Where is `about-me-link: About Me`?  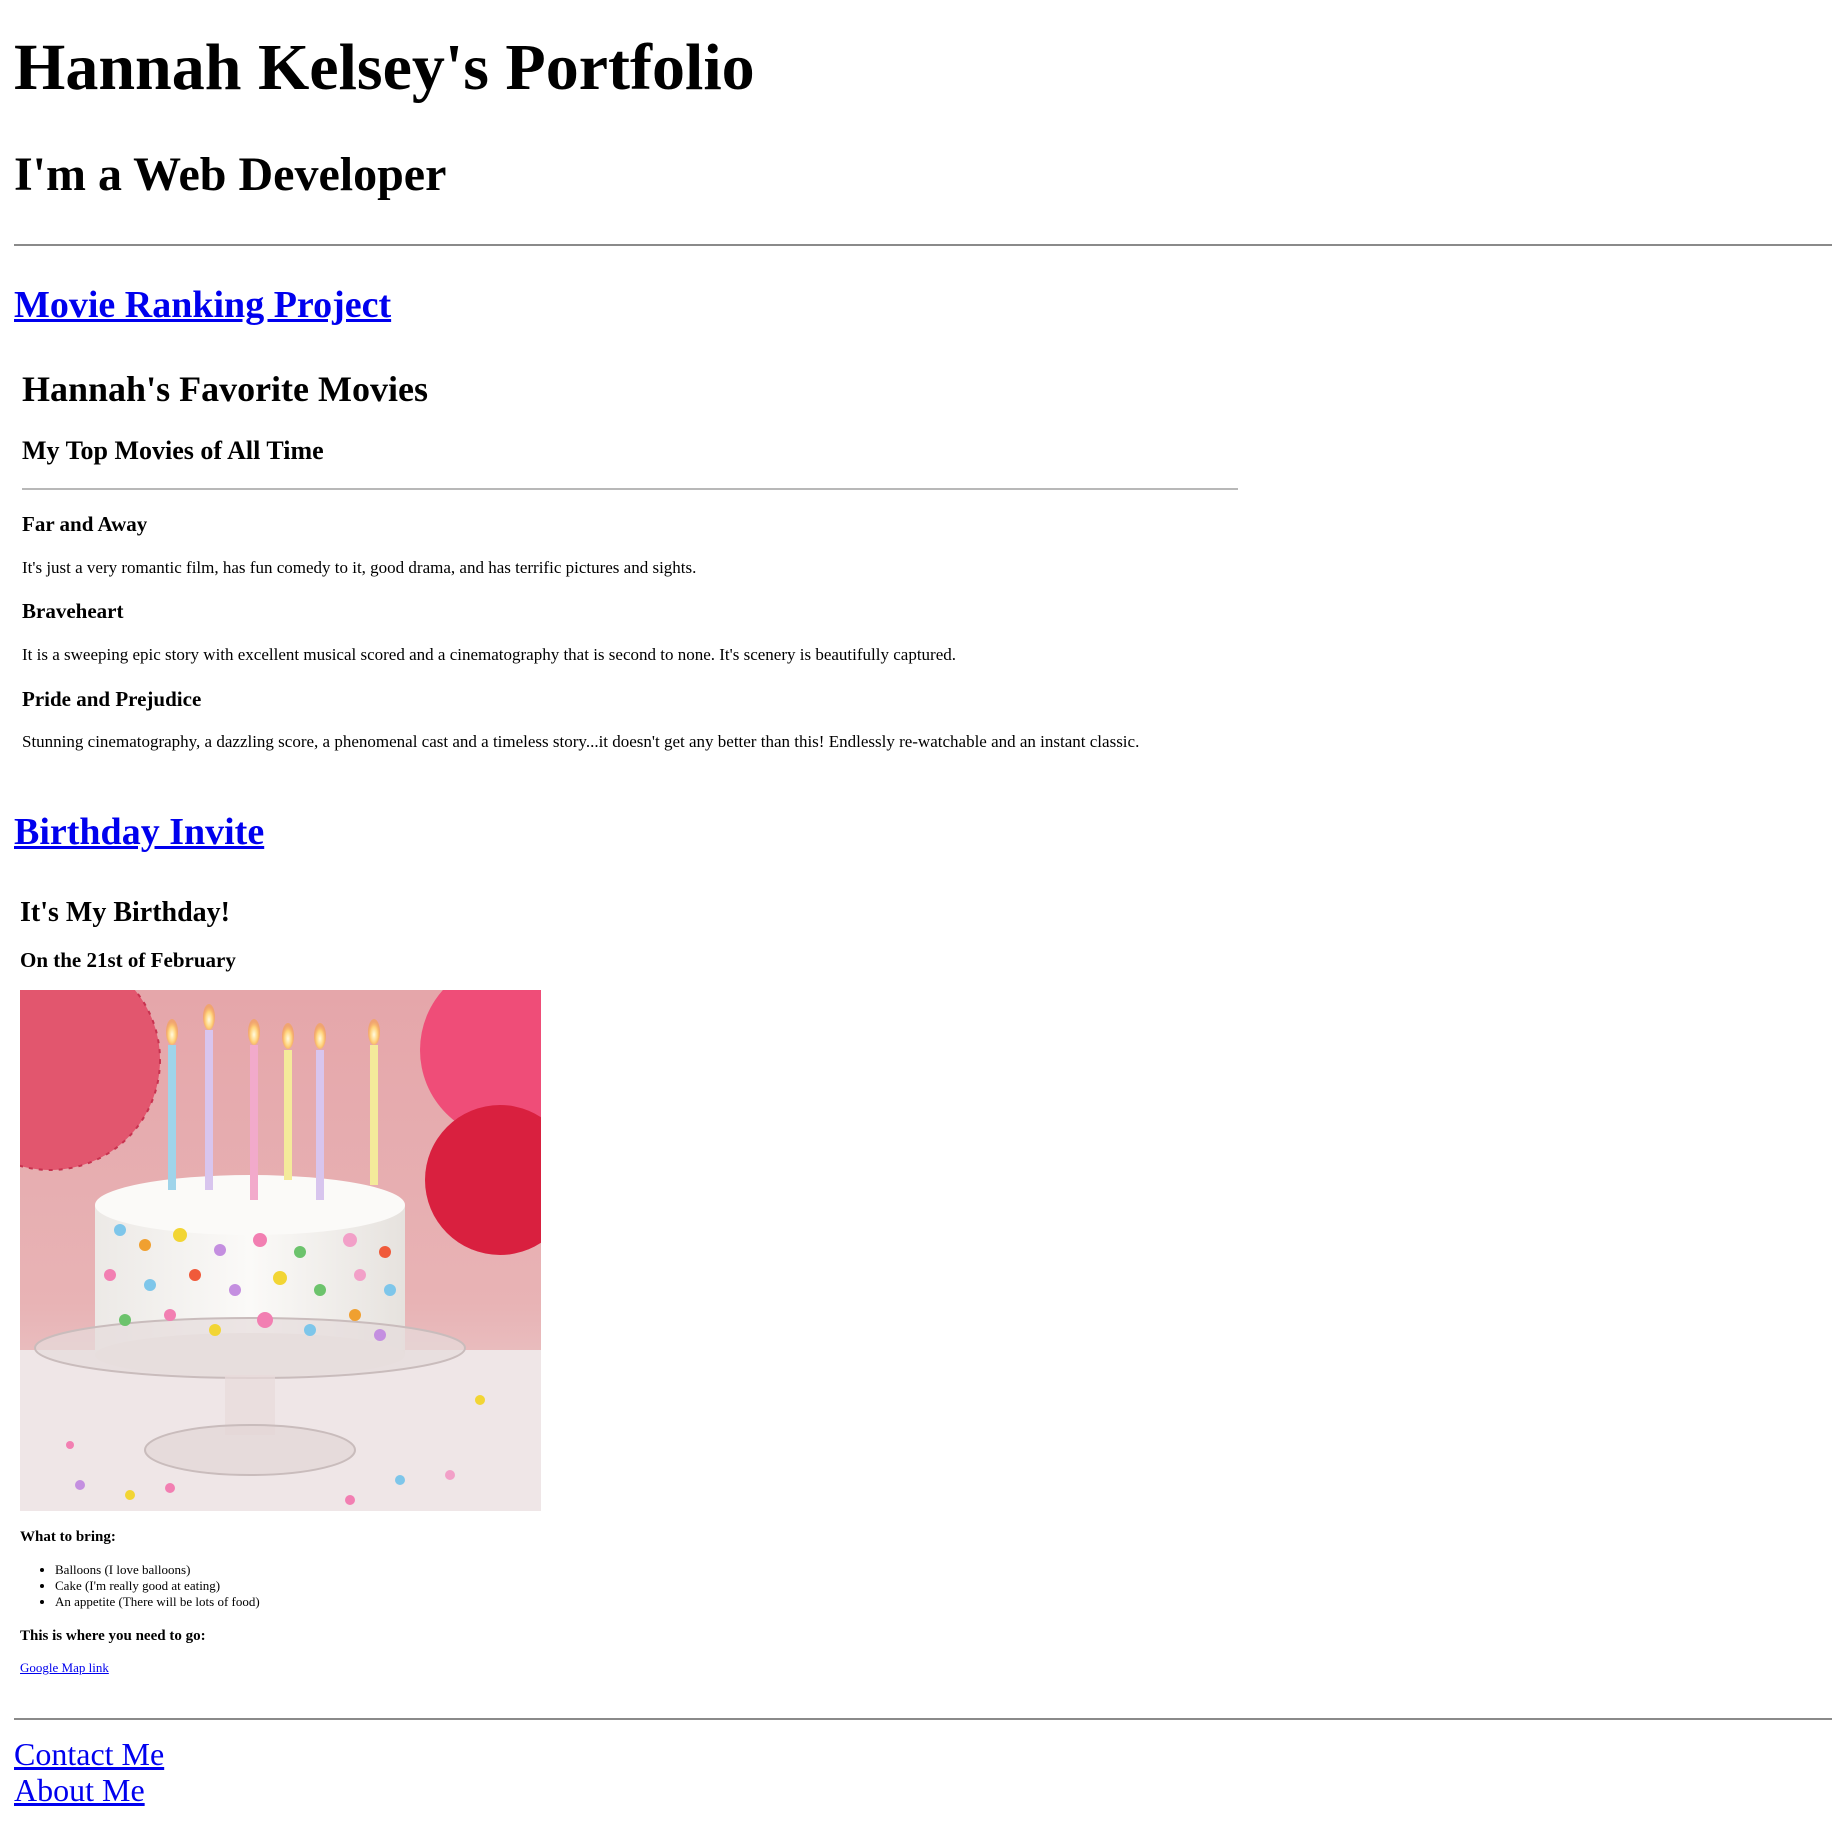 about-me-link: About Me is located at coordinates (79, 1790).